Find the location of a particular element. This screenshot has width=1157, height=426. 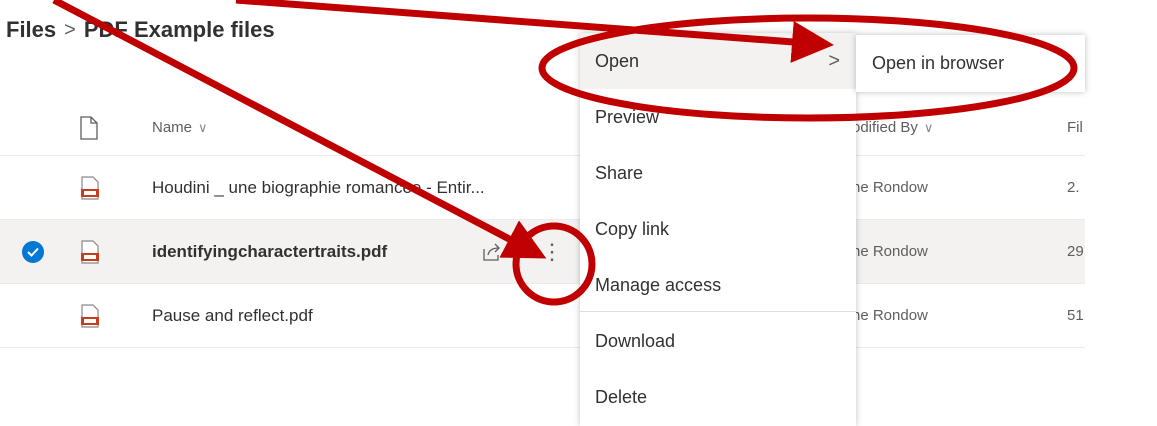

open-submenu: Open in browser is located at coordinates (970, 63).